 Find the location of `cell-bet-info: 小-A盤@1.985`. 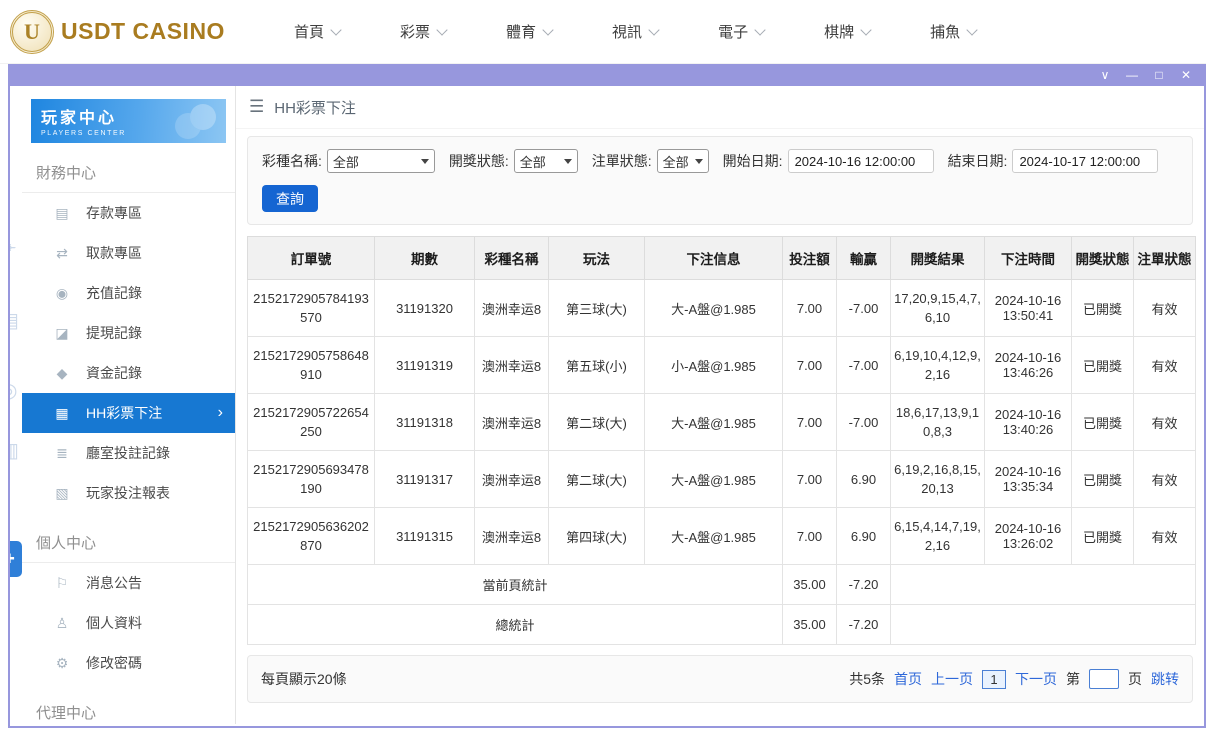

cell-bet-info: 小-A盤@1.985 is located at coordinates (713, 365).